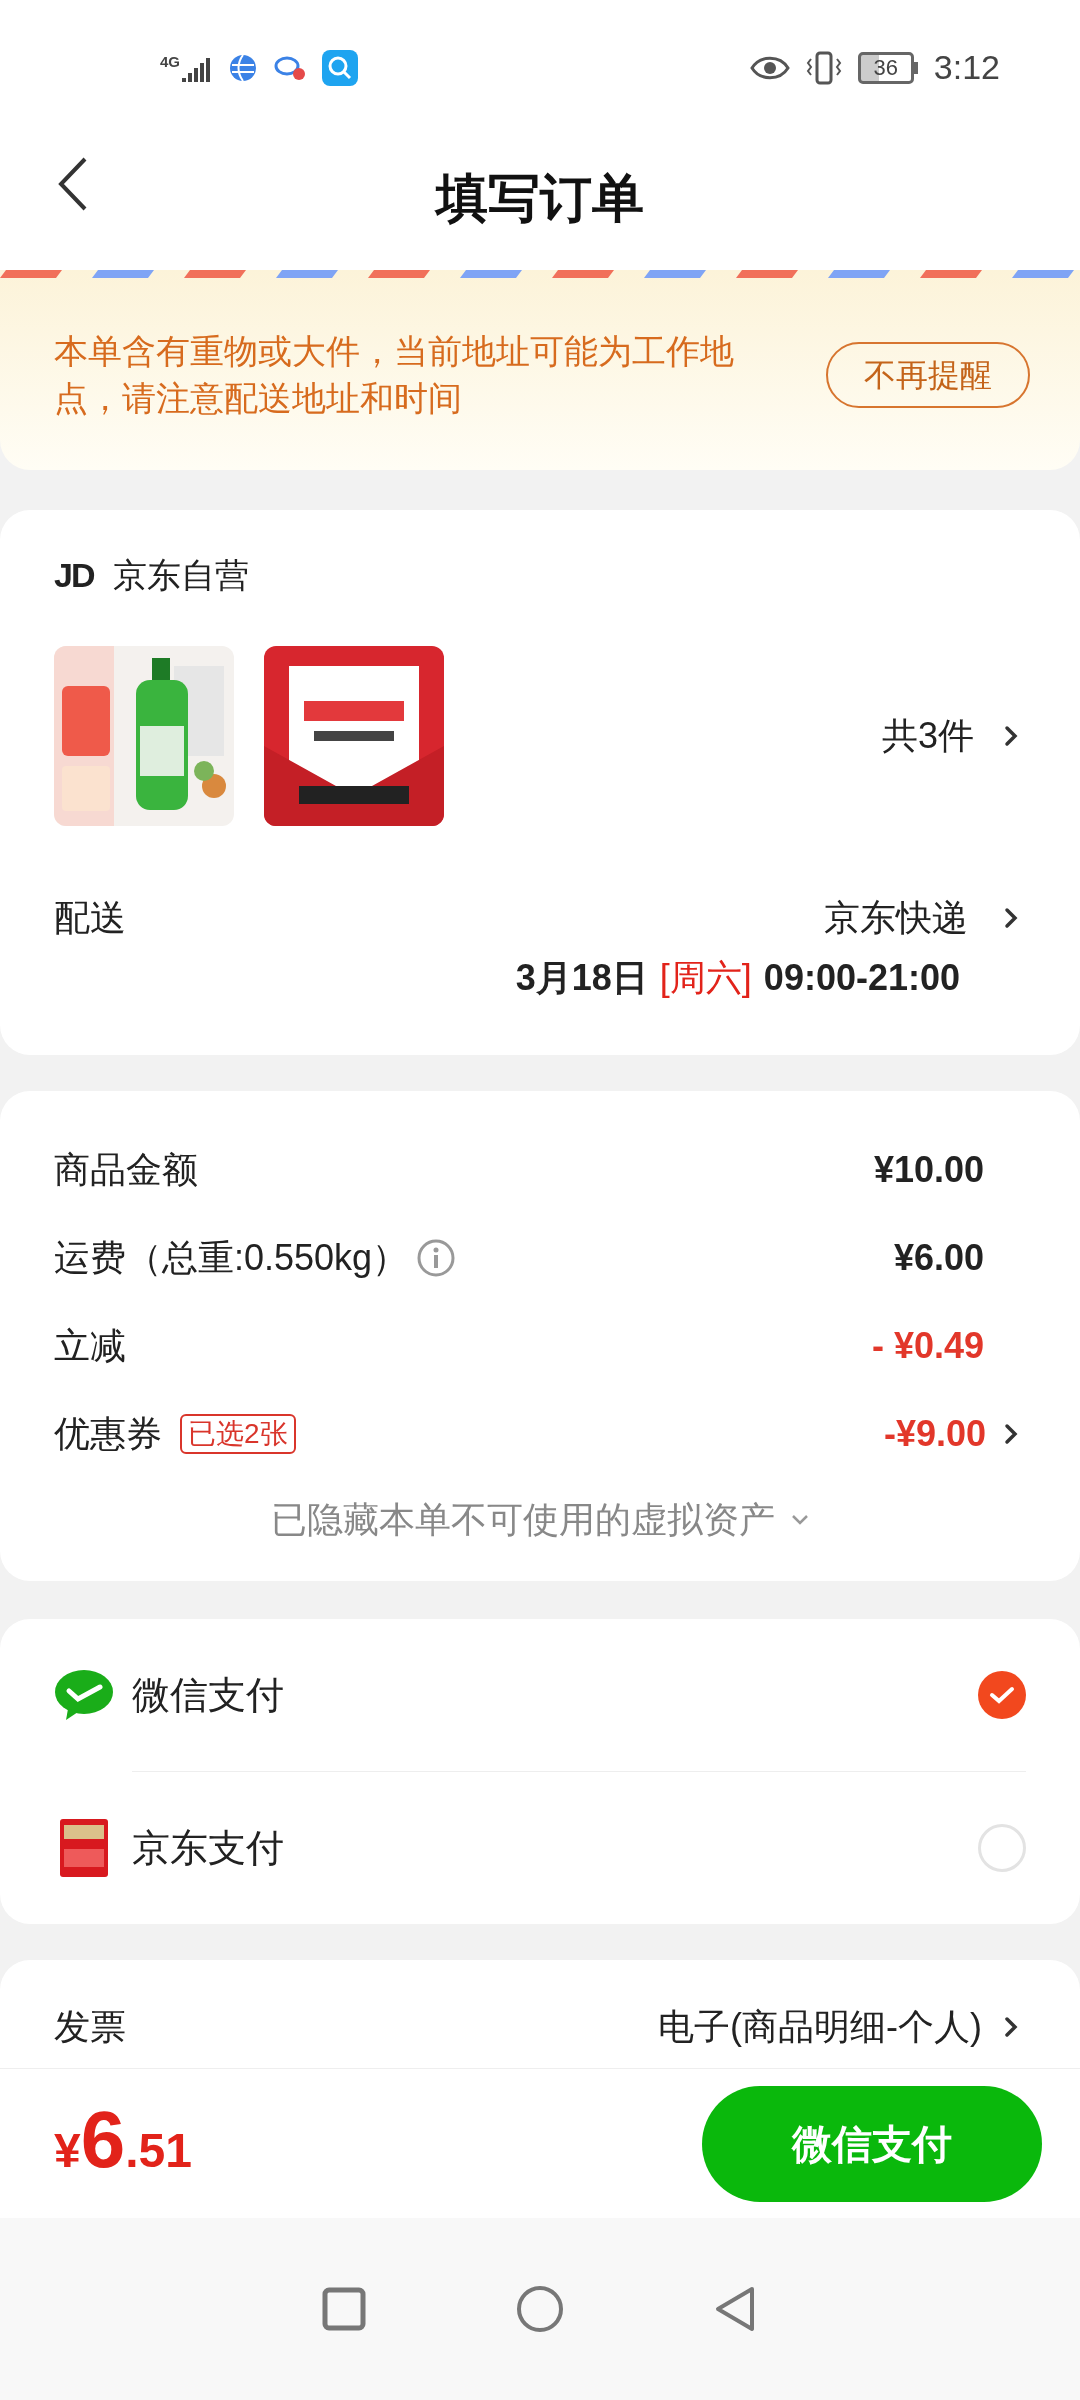 The image size is (1080, 2400). What do you see at coordinates (181, 575) in the screenshot?
I see `shop-name: 京东自营` at bounding box center [181, 575].